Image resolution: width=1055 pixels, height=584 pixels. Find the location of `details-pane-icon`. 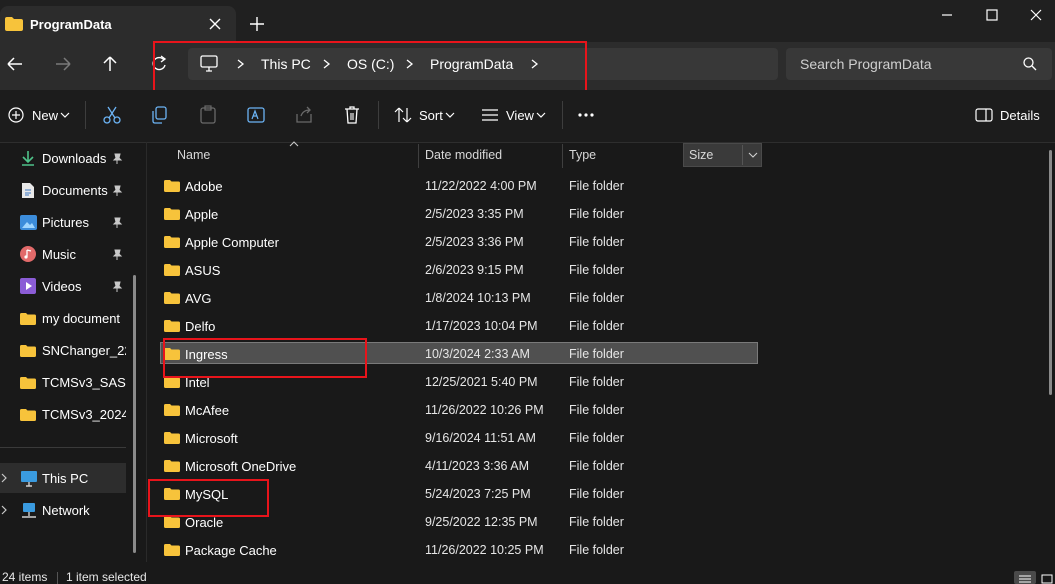

details-pane-icon is located at coordinates (984, 115).